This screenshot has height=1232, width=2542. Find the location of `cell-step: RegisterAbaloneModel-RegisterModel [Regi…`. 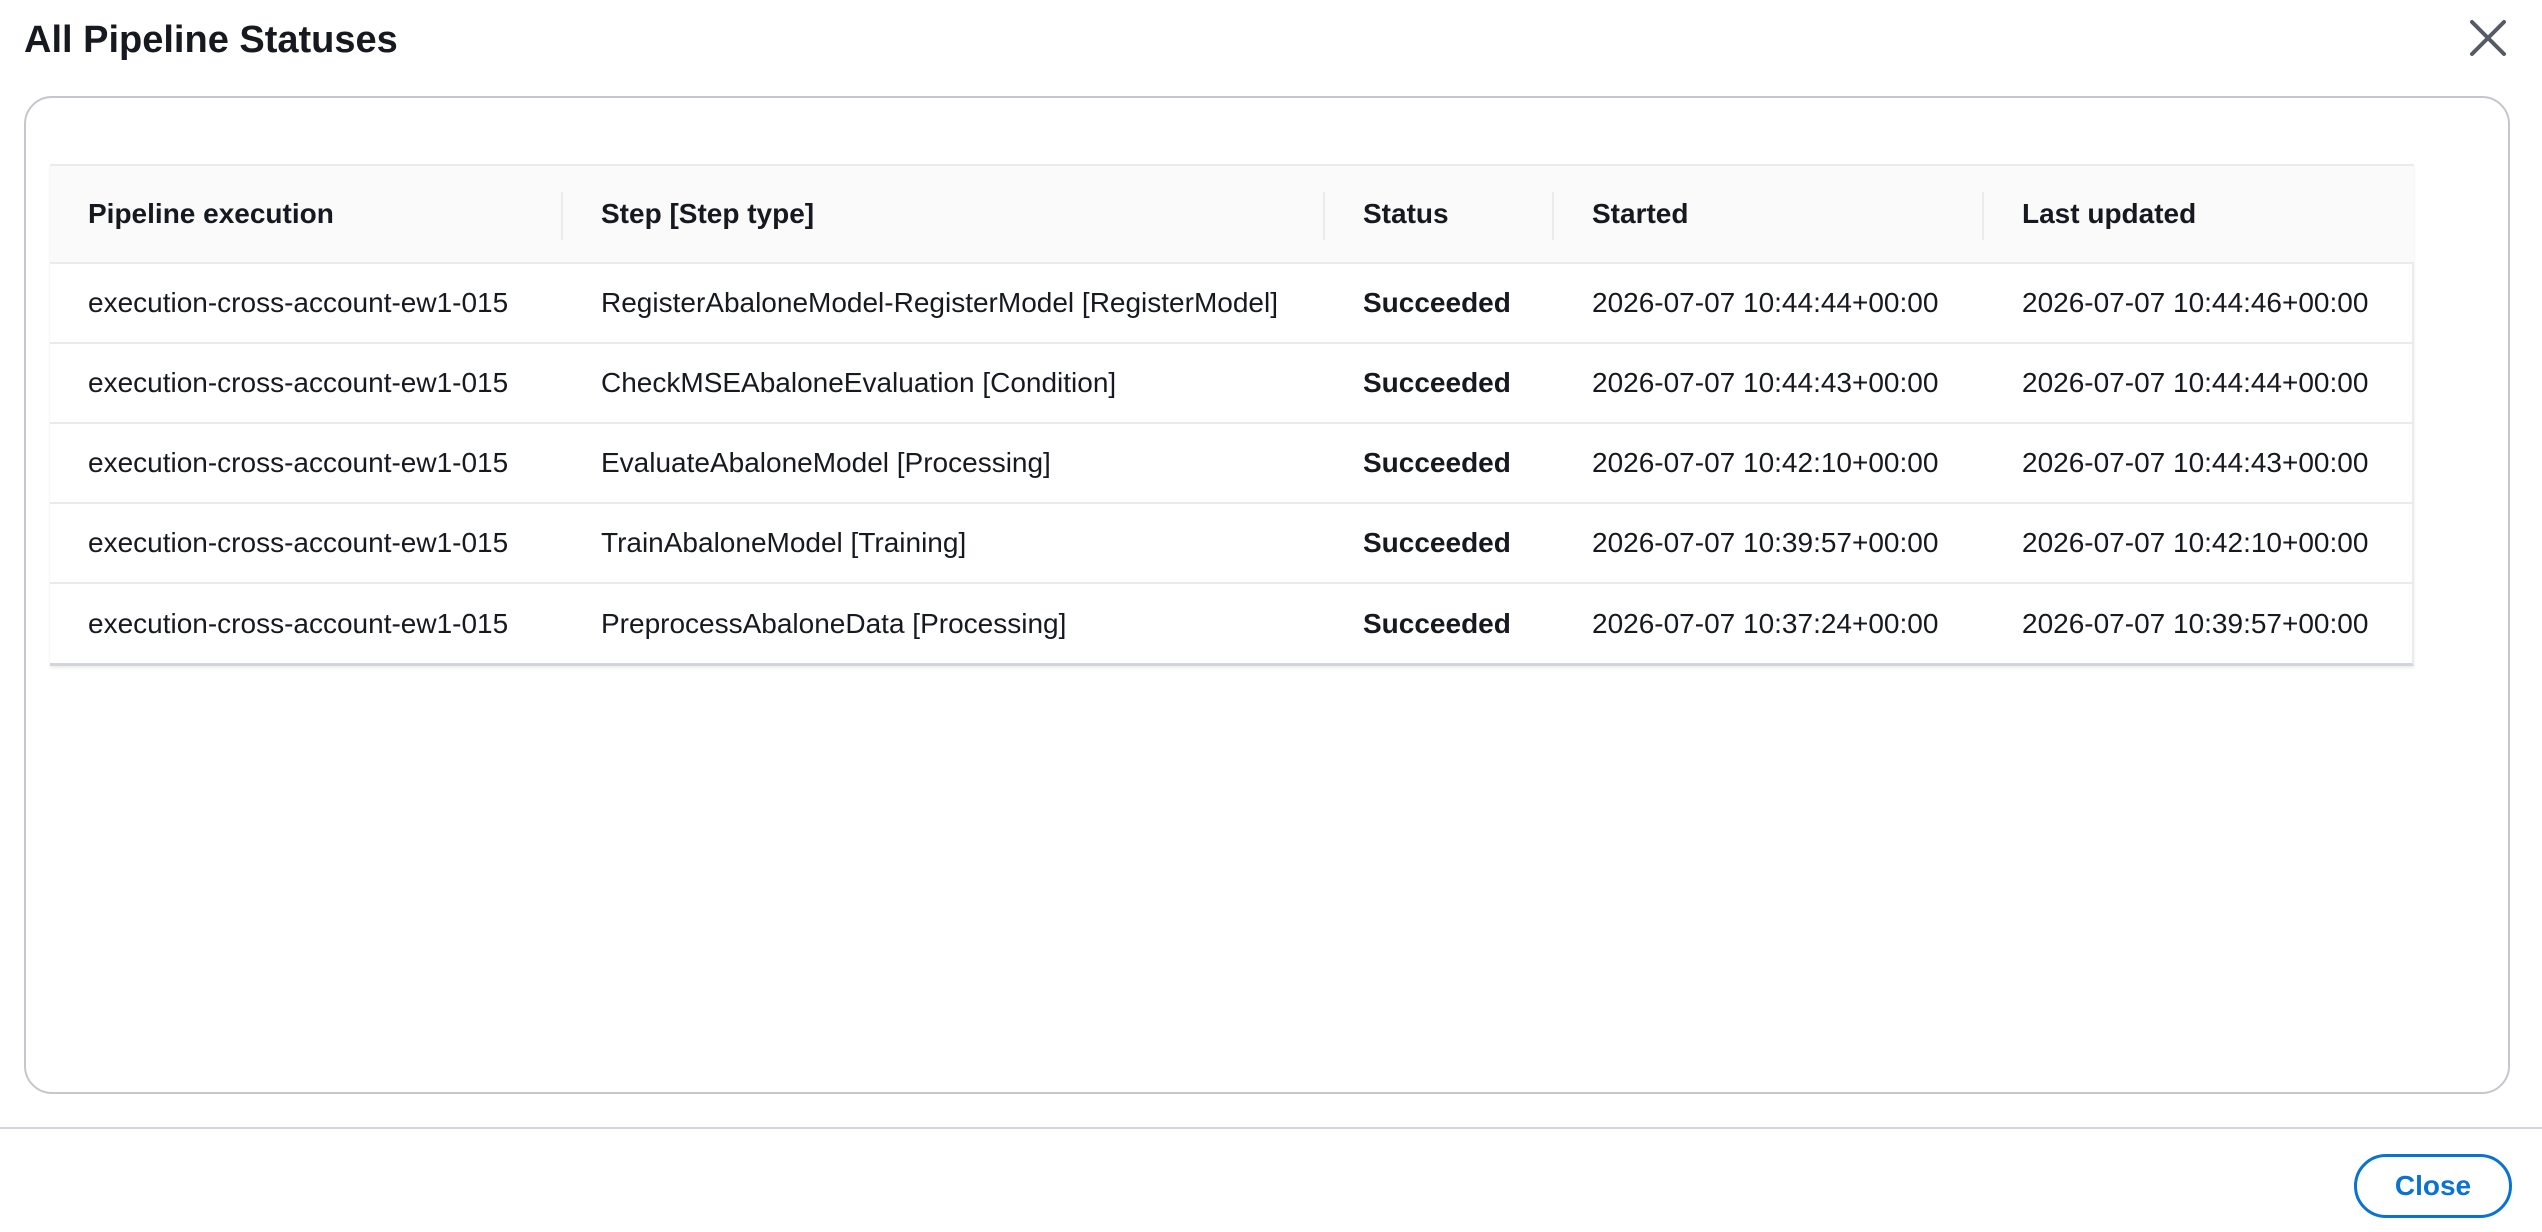

cell-step: RegisterAbaloneModel-RegisterModel [Regi… is located at coordinates (939, 302).